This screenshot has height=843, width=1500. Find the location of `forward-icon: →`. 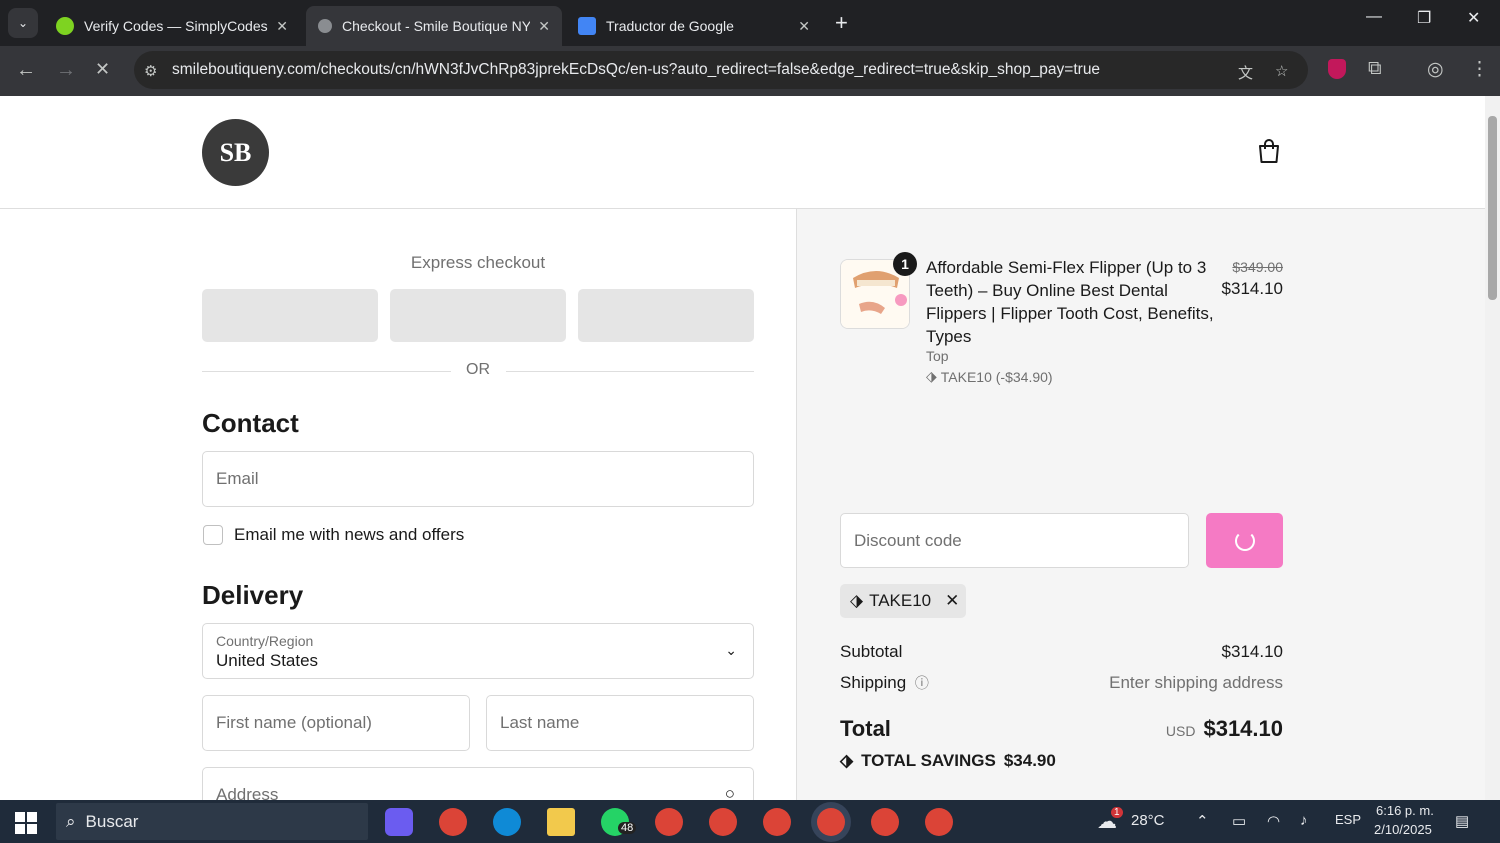

forward-icon: → is located at coordinates (66, 70).